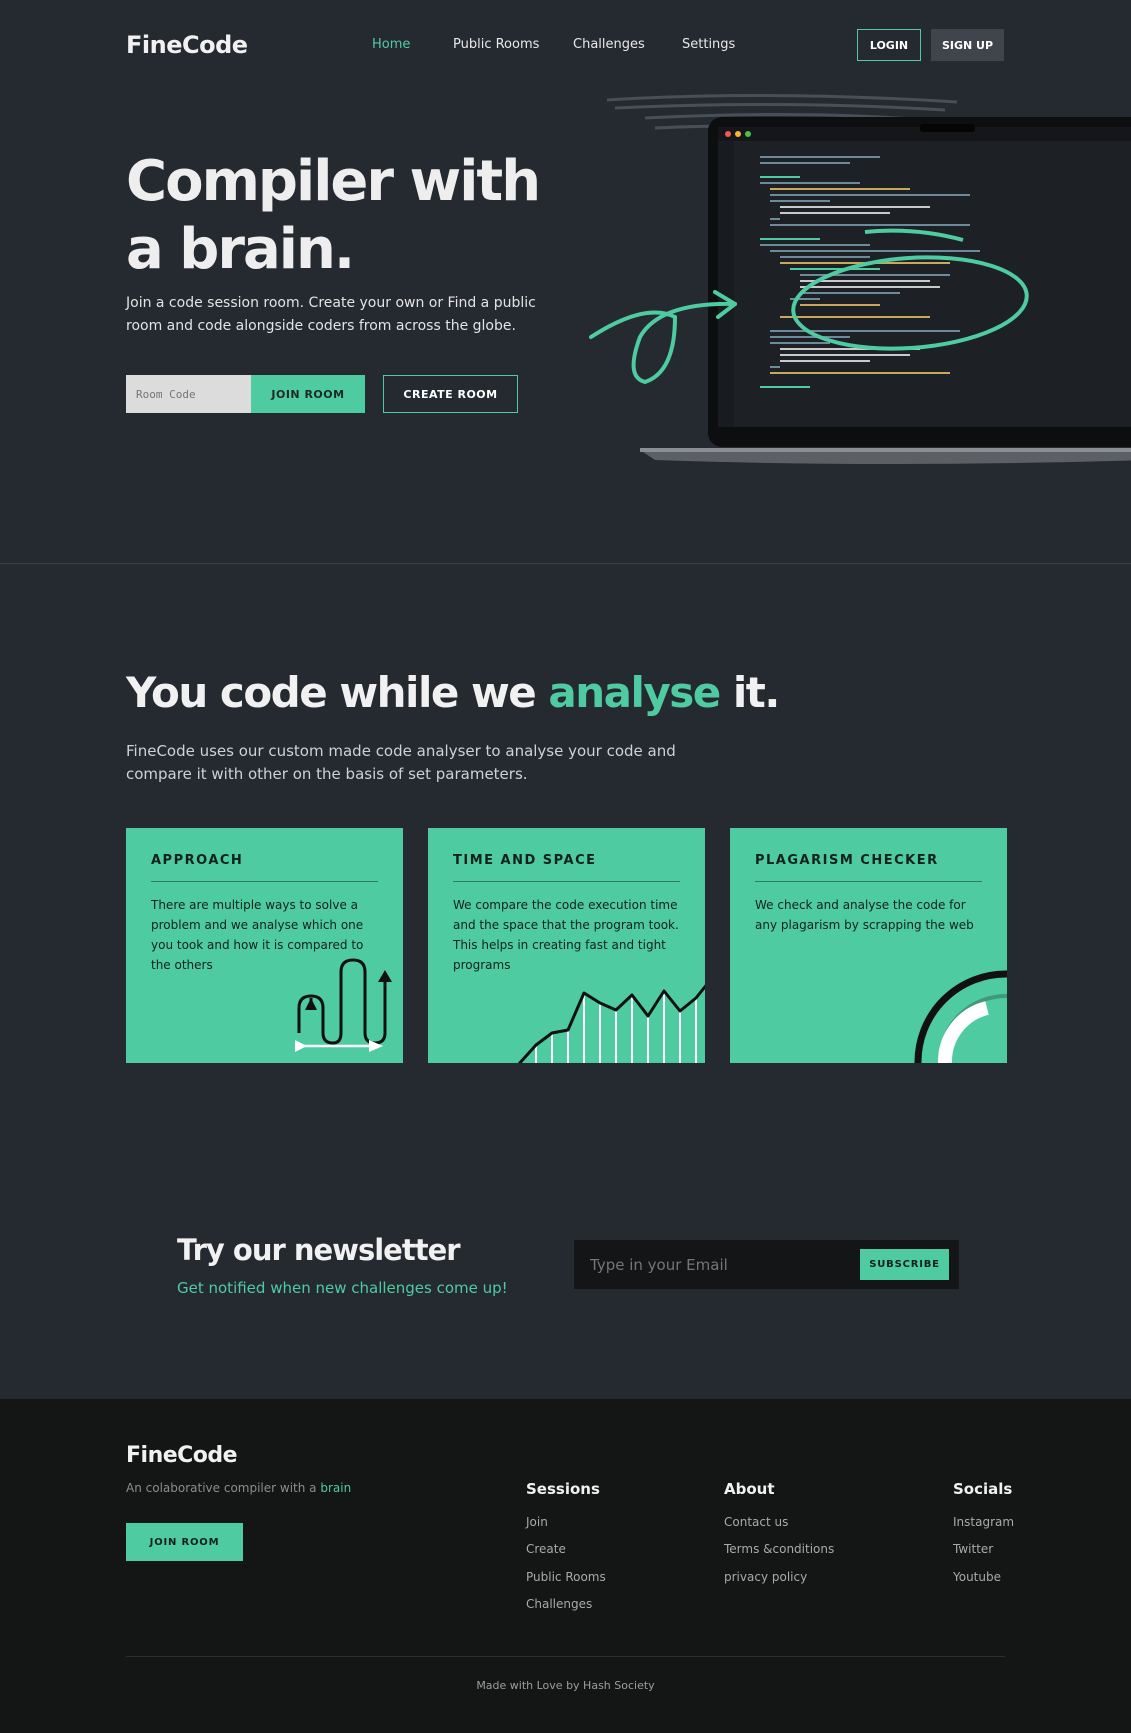 The image size is (1131, 1733). What do you see at coordinates (391, 44) in the screenshot?
I see `nav-home: Home` at bounding box center [391, 44].